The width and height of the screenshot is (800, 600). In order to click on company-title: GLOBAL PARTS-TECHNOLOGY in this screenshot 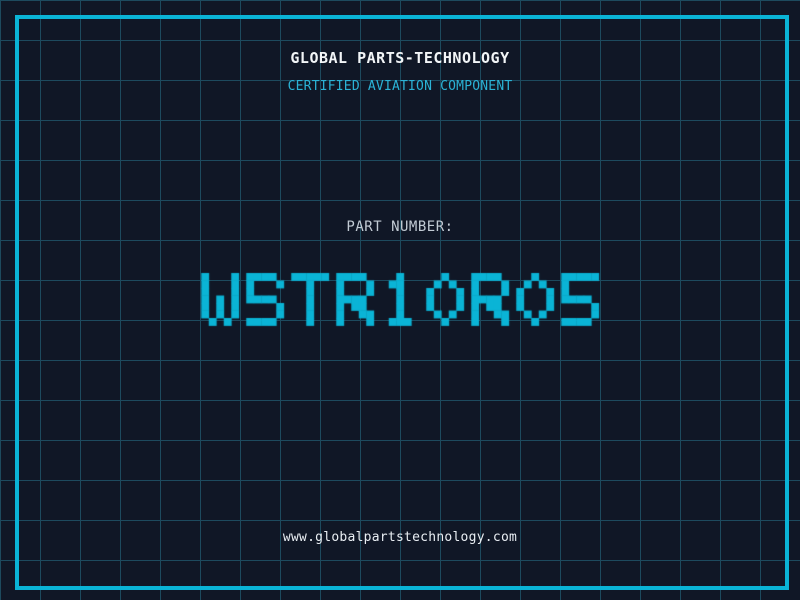, I will do `click(400, 58)`.